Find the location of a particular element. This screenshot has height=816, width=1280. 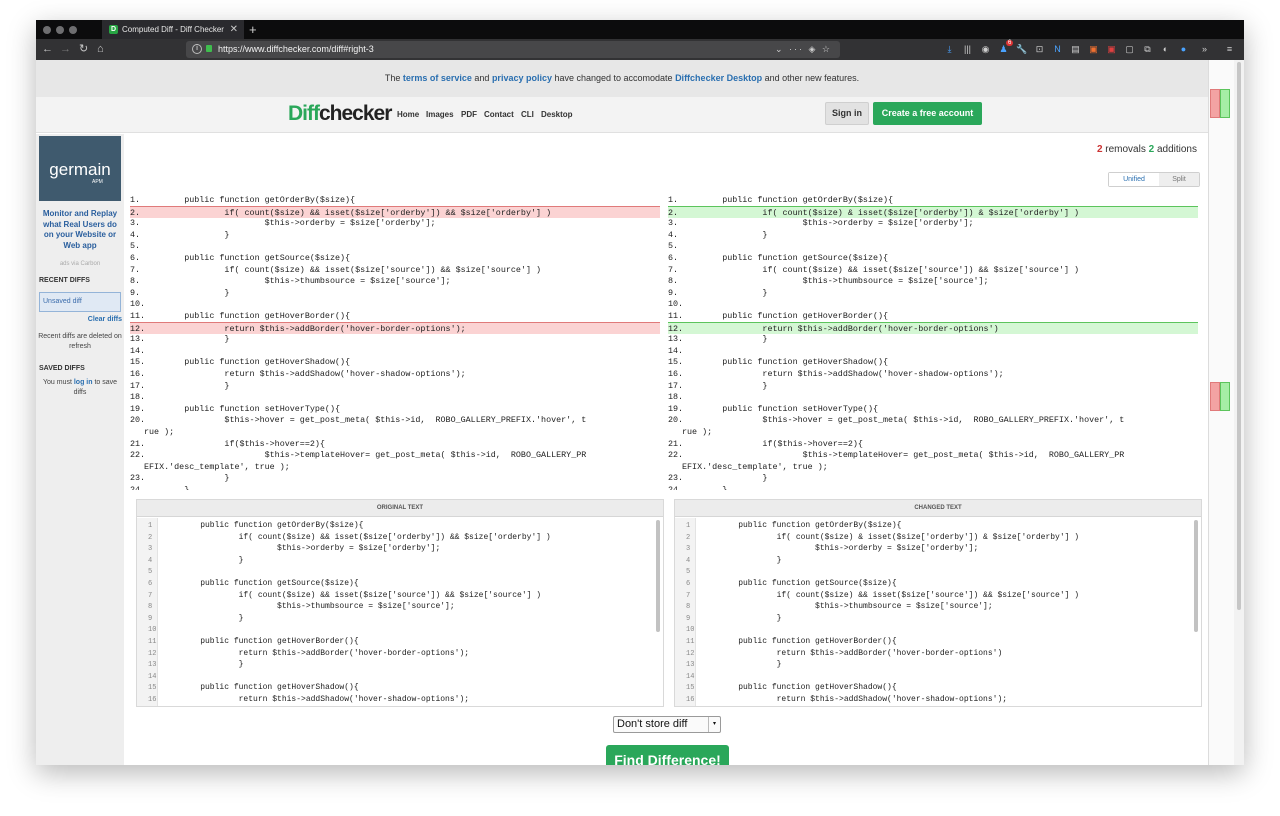

addon-icon: ◉ is located at coordinates (985, 49).